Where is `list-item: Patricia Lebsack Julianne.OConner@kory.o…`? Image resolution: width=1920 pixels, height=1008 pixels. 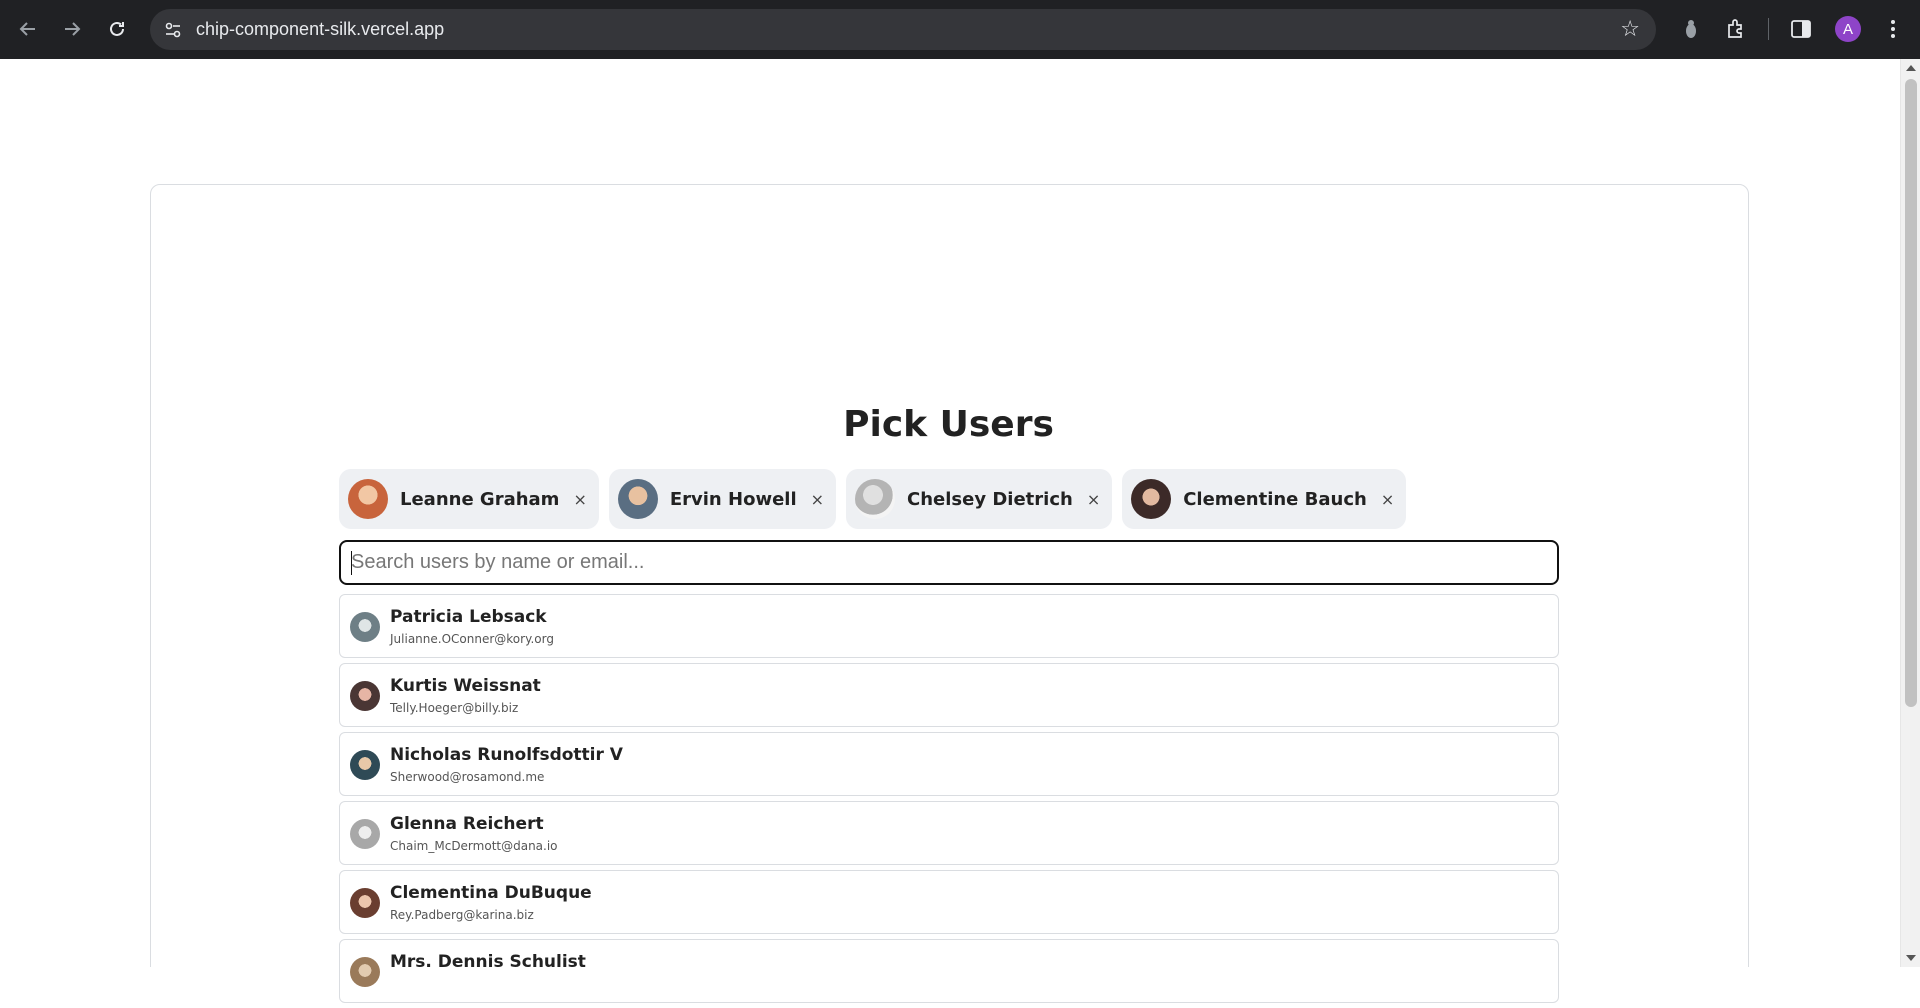
list-item: Patricia Lebsack Julianne.OConner@kory.o… is located at coordinates (949, 626).